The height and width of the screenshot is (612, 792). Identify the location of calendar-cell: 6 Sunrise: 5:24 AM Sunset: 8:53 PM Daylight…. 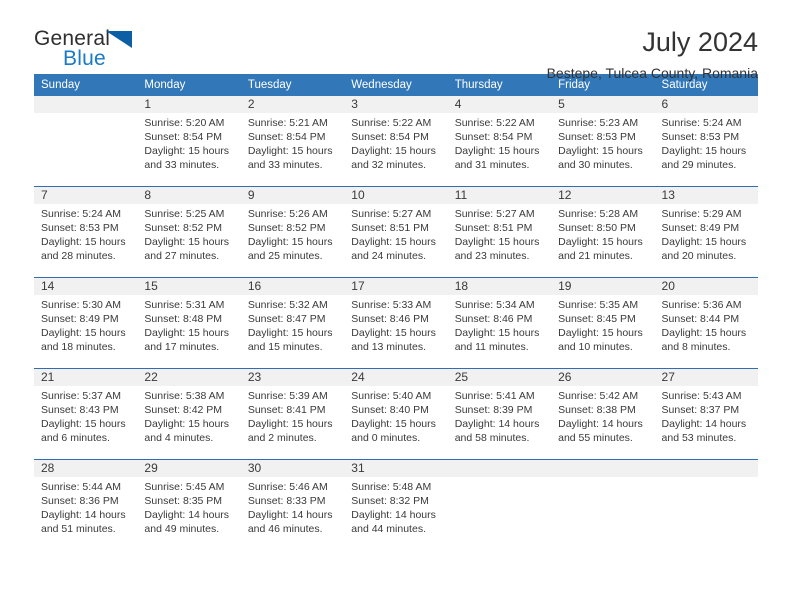
(706, 141).